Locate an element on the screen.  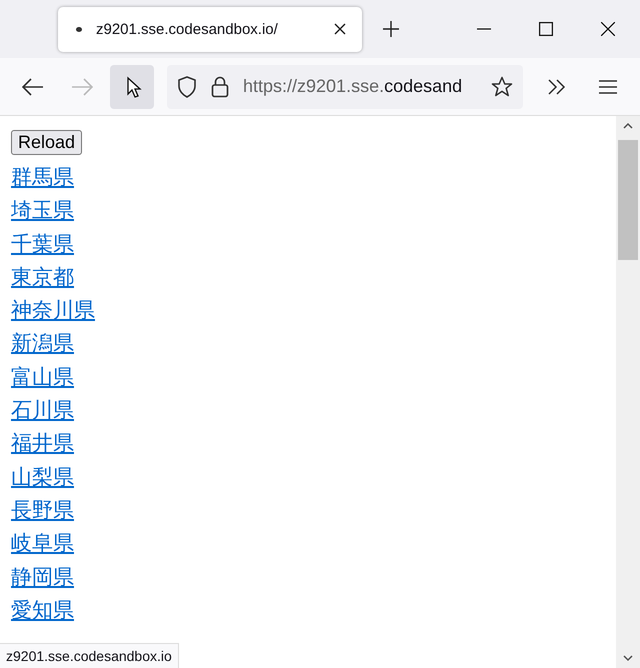
lock-icon is located at coordinates (220, 87).